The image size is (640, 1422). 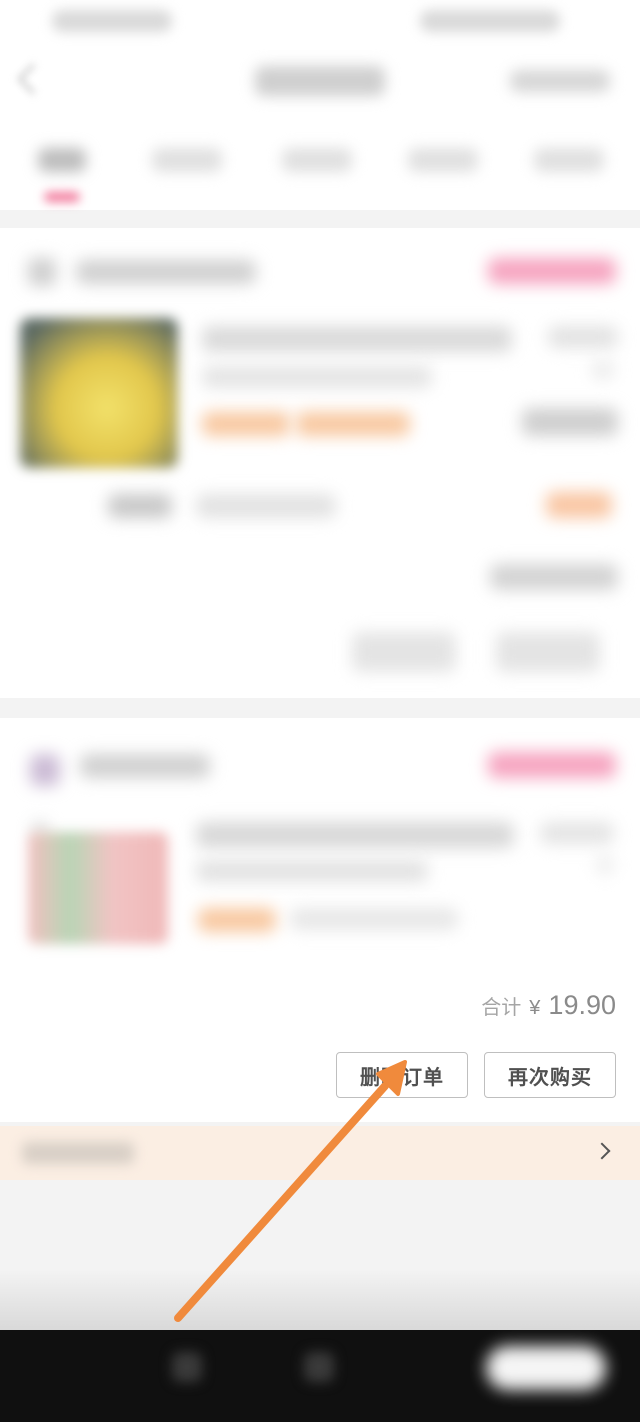 What do you see at coordinates (320, 21) in the screenshot?
I see `status-bar` at bounding box center [320, 21].